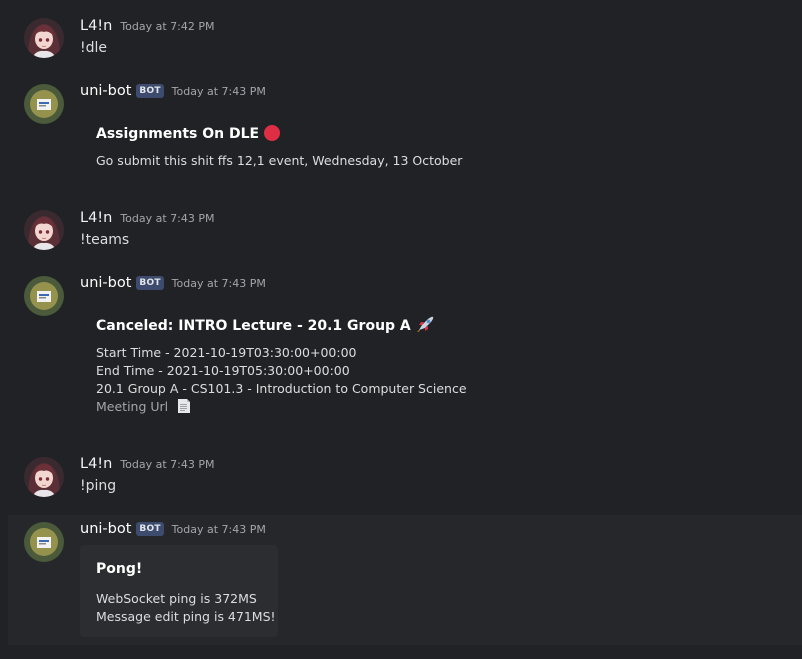 This screenshot has height=659, width=802. I want to click on embed-line: WebSocket ping is 372MS, so click(176, 598).